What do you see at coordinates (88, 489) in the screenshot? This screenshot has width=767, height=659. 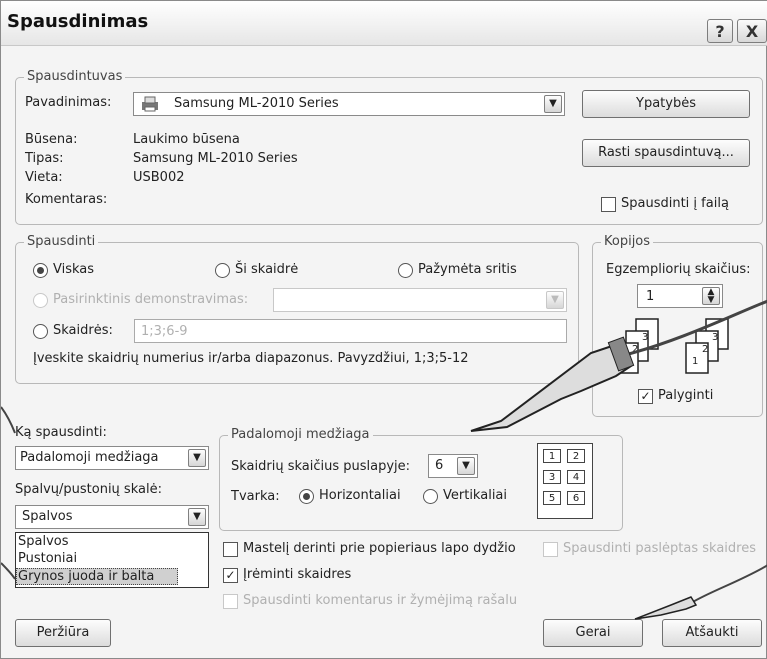 I see `color-scale-label: Spalvų/pustonių skalė:` at bounding box center [88, 489].